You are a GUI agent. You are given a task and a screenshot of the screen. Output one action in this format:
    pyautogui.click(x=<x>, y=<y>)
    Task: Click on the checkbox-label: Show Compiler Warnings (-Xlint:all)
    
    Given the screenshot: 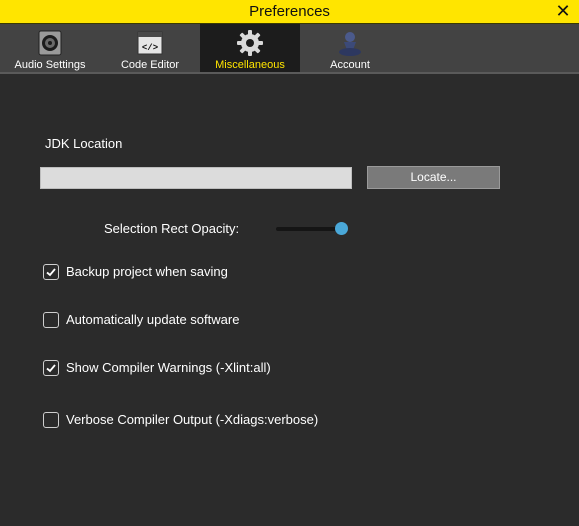 What is the action you would take?
    pyautogui.click(x=168, y=367)
    